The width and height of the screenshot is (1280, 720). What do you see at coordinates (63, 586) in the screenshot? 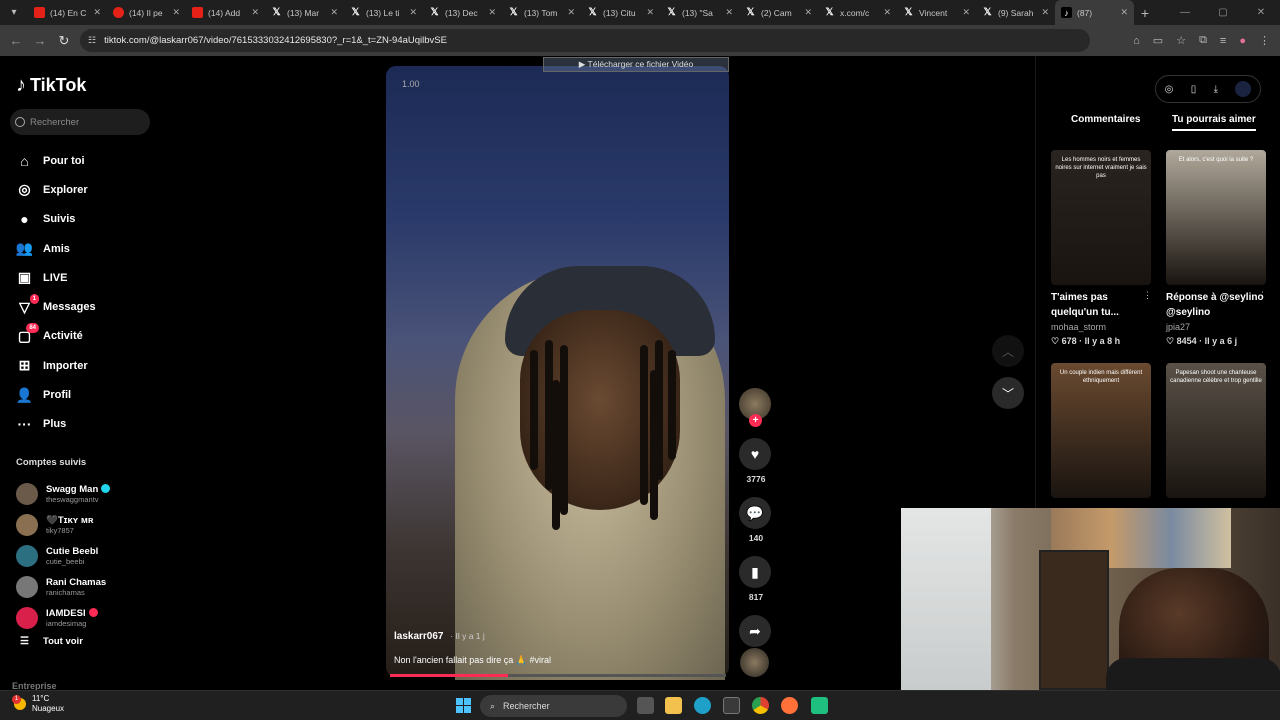
I see `followed-account: Rani Chamas ranichamas` at bounding box center [63, 586].